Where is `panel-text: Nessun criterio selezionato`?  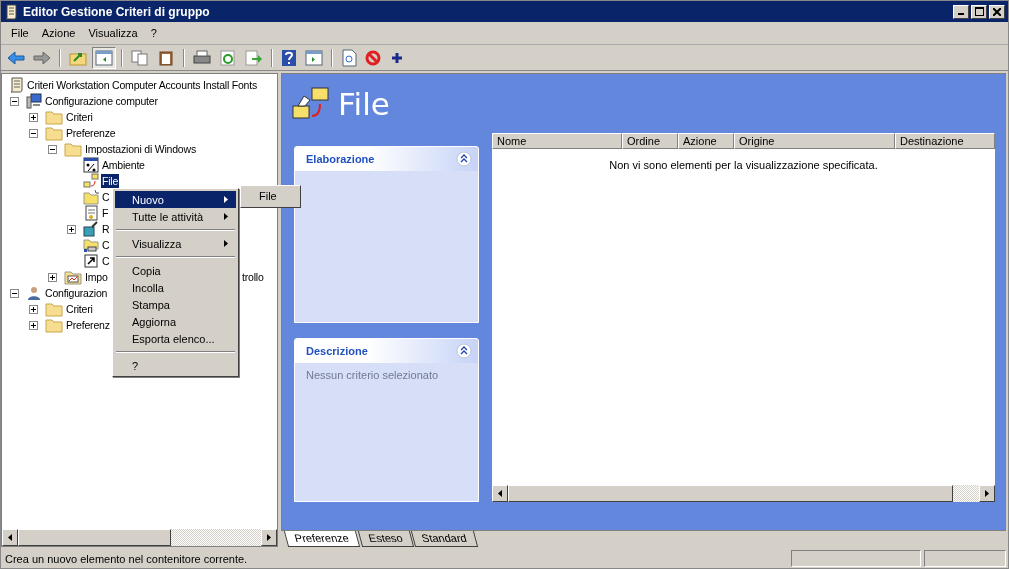 panel-text: Nessun criterio selezionato is located at coordinates (372, 375).